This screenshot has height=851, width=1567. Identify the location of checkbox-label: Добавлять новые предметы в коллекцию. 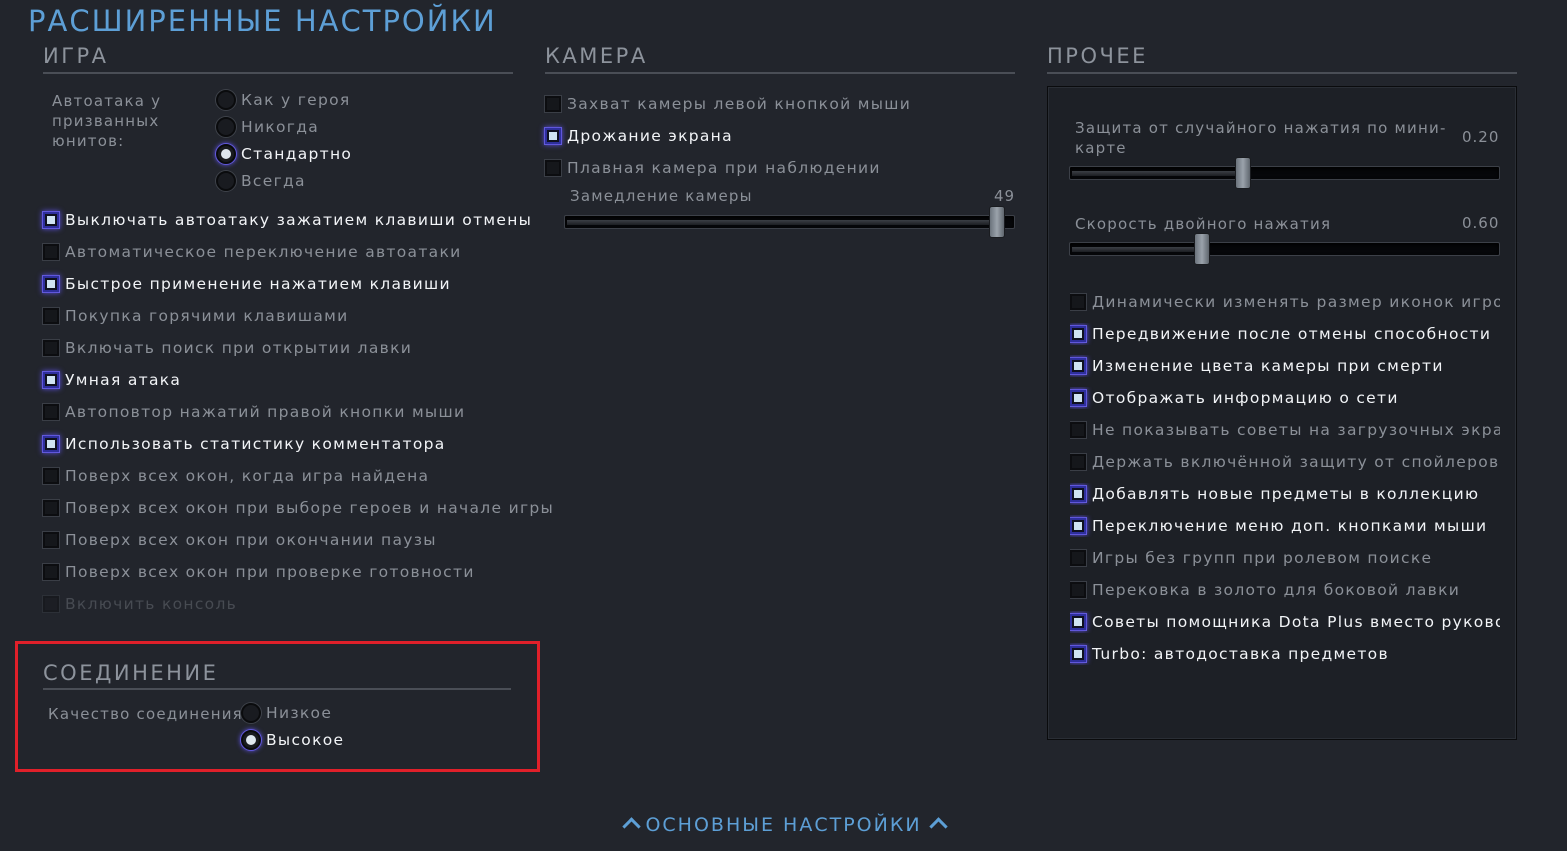
(1286, 494).